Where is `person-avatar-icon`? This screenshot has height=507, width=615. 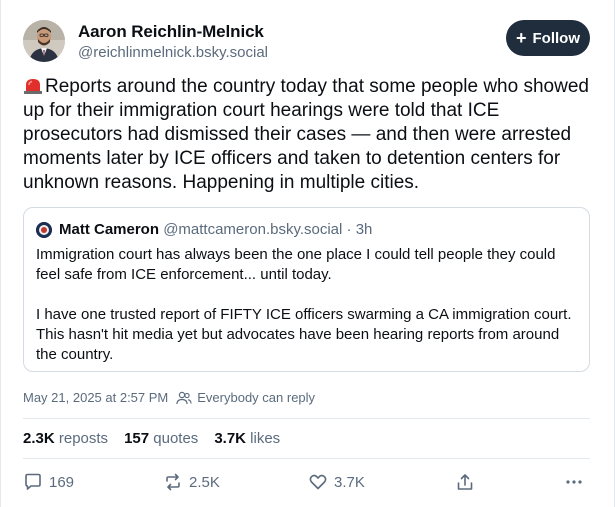 person-avatar-icon is located at coordinates (44, 41).